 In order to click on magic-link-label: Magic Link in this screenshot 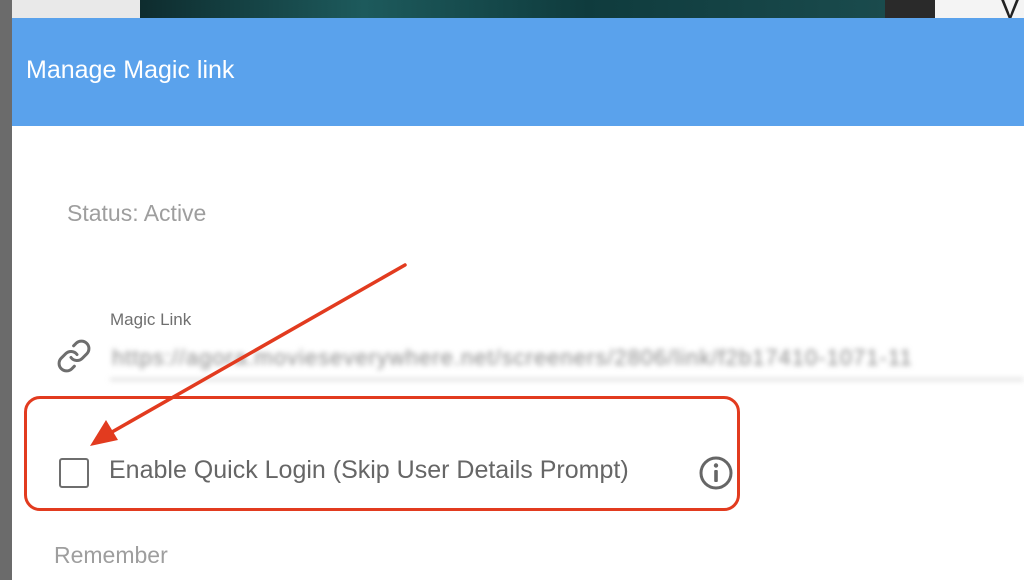, I will do `click(151, 319)`.